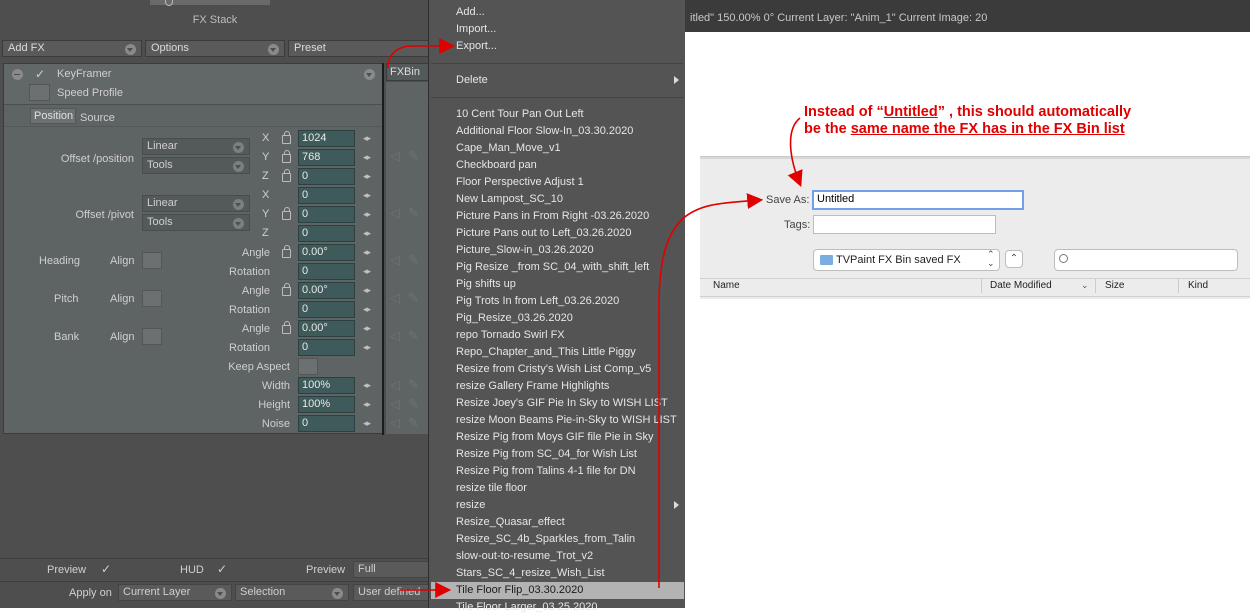 Image resolution: width=1250 pixels, height=613 pixels. What do you see at coordinates (152, 260) in the screenshot?
I see `heading-align-checkbox` at bounding box center [152, 260].